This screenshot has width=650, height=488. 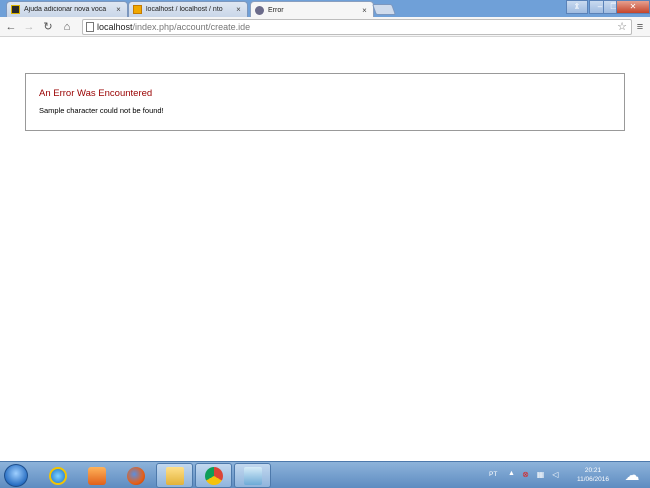 What do you see at coordinates (96, 93) in the screenshot?
I see `error-heading: An Error Was Encountered` at bounding box center [96, 93].